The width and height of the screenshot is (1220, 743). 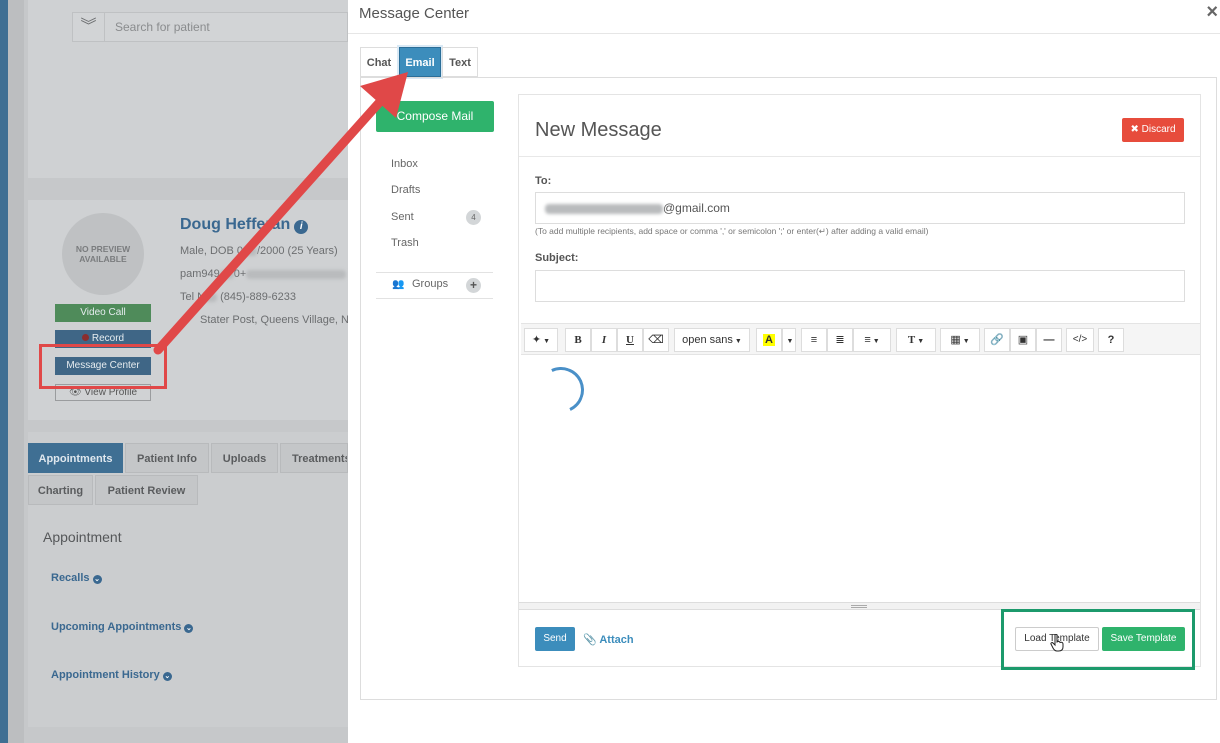 I want to click on horizontal-rule-icon: —, so click(x=1049, y=340).